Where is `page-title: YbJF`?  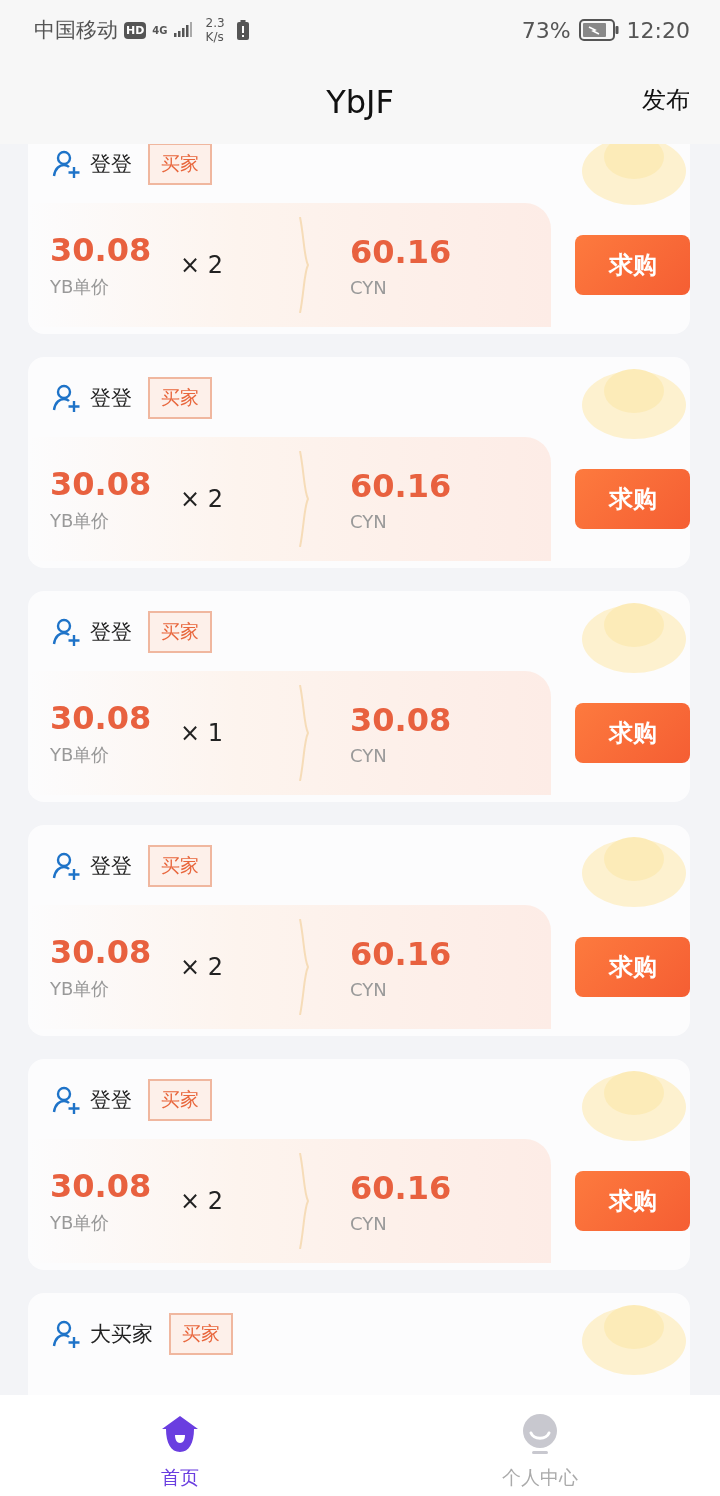
page-title: YbJF is located at coordinates (360, 102).